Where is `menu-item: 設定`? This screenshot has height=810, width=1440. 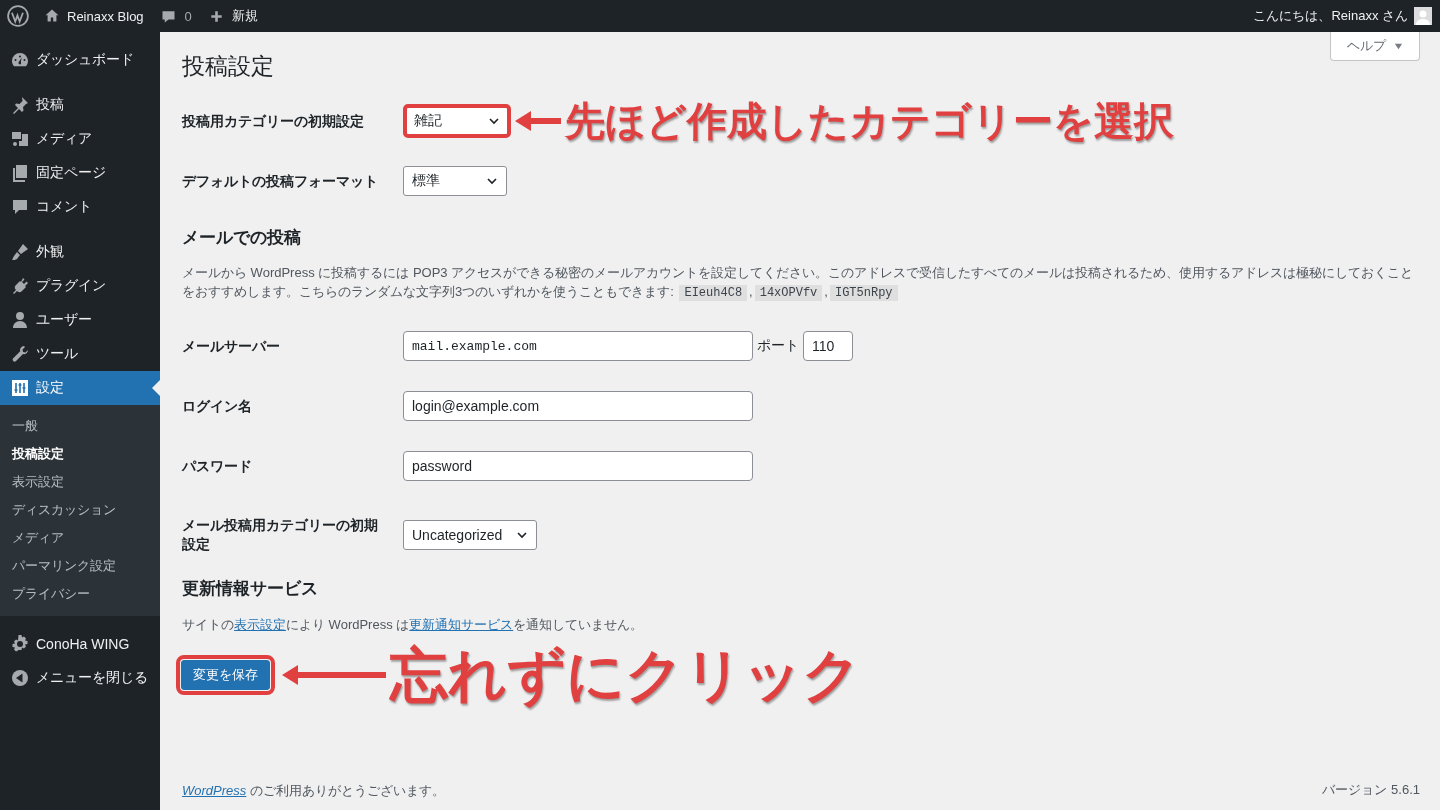
menu-item: 設定 is located at coordinates (80, 388).